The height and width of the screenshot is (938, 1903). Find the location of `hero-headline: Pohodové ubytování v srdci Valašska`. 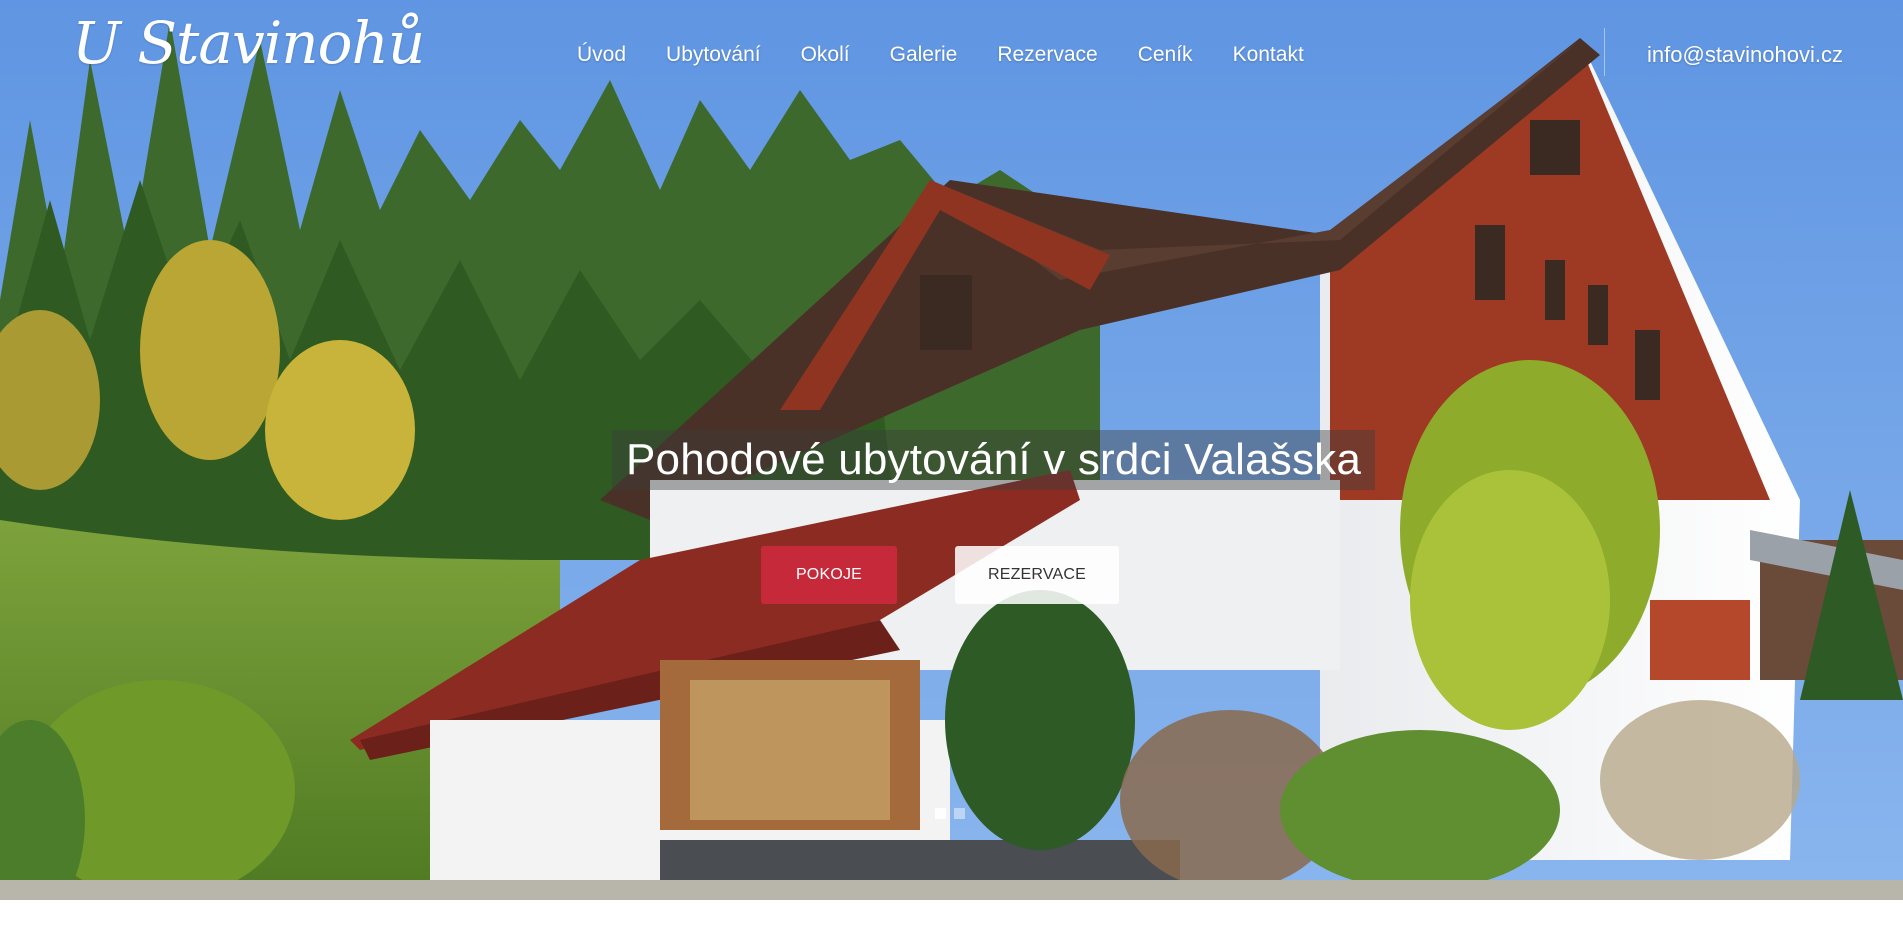

hero-headline: Pohodové ubytování v srdci Valašska is located at coordinates (994, 459).